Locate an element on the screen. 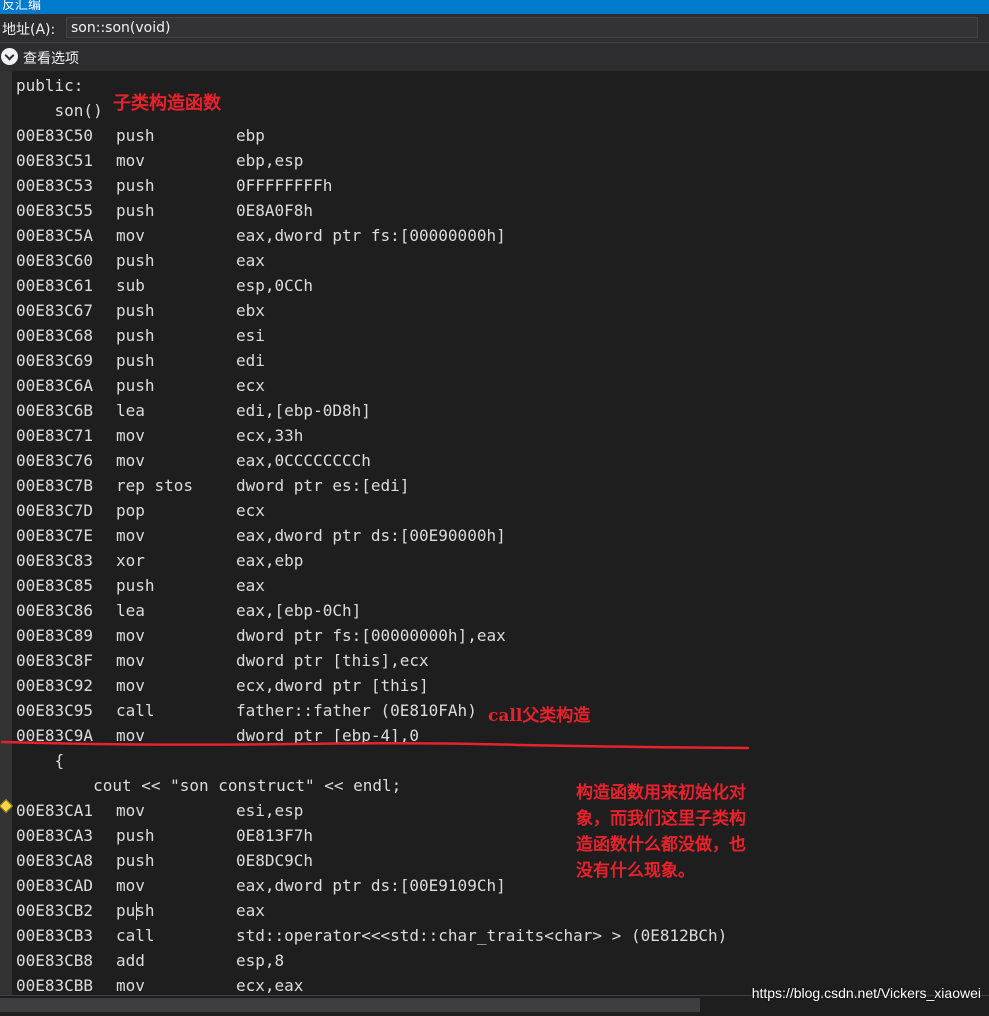 Image resolution: width=989 pixels, height=1016 pixels. disasm-row: 00E83C5A mov eax,dword ptr fs:[00000000h] is located at coordinates (494, 235).